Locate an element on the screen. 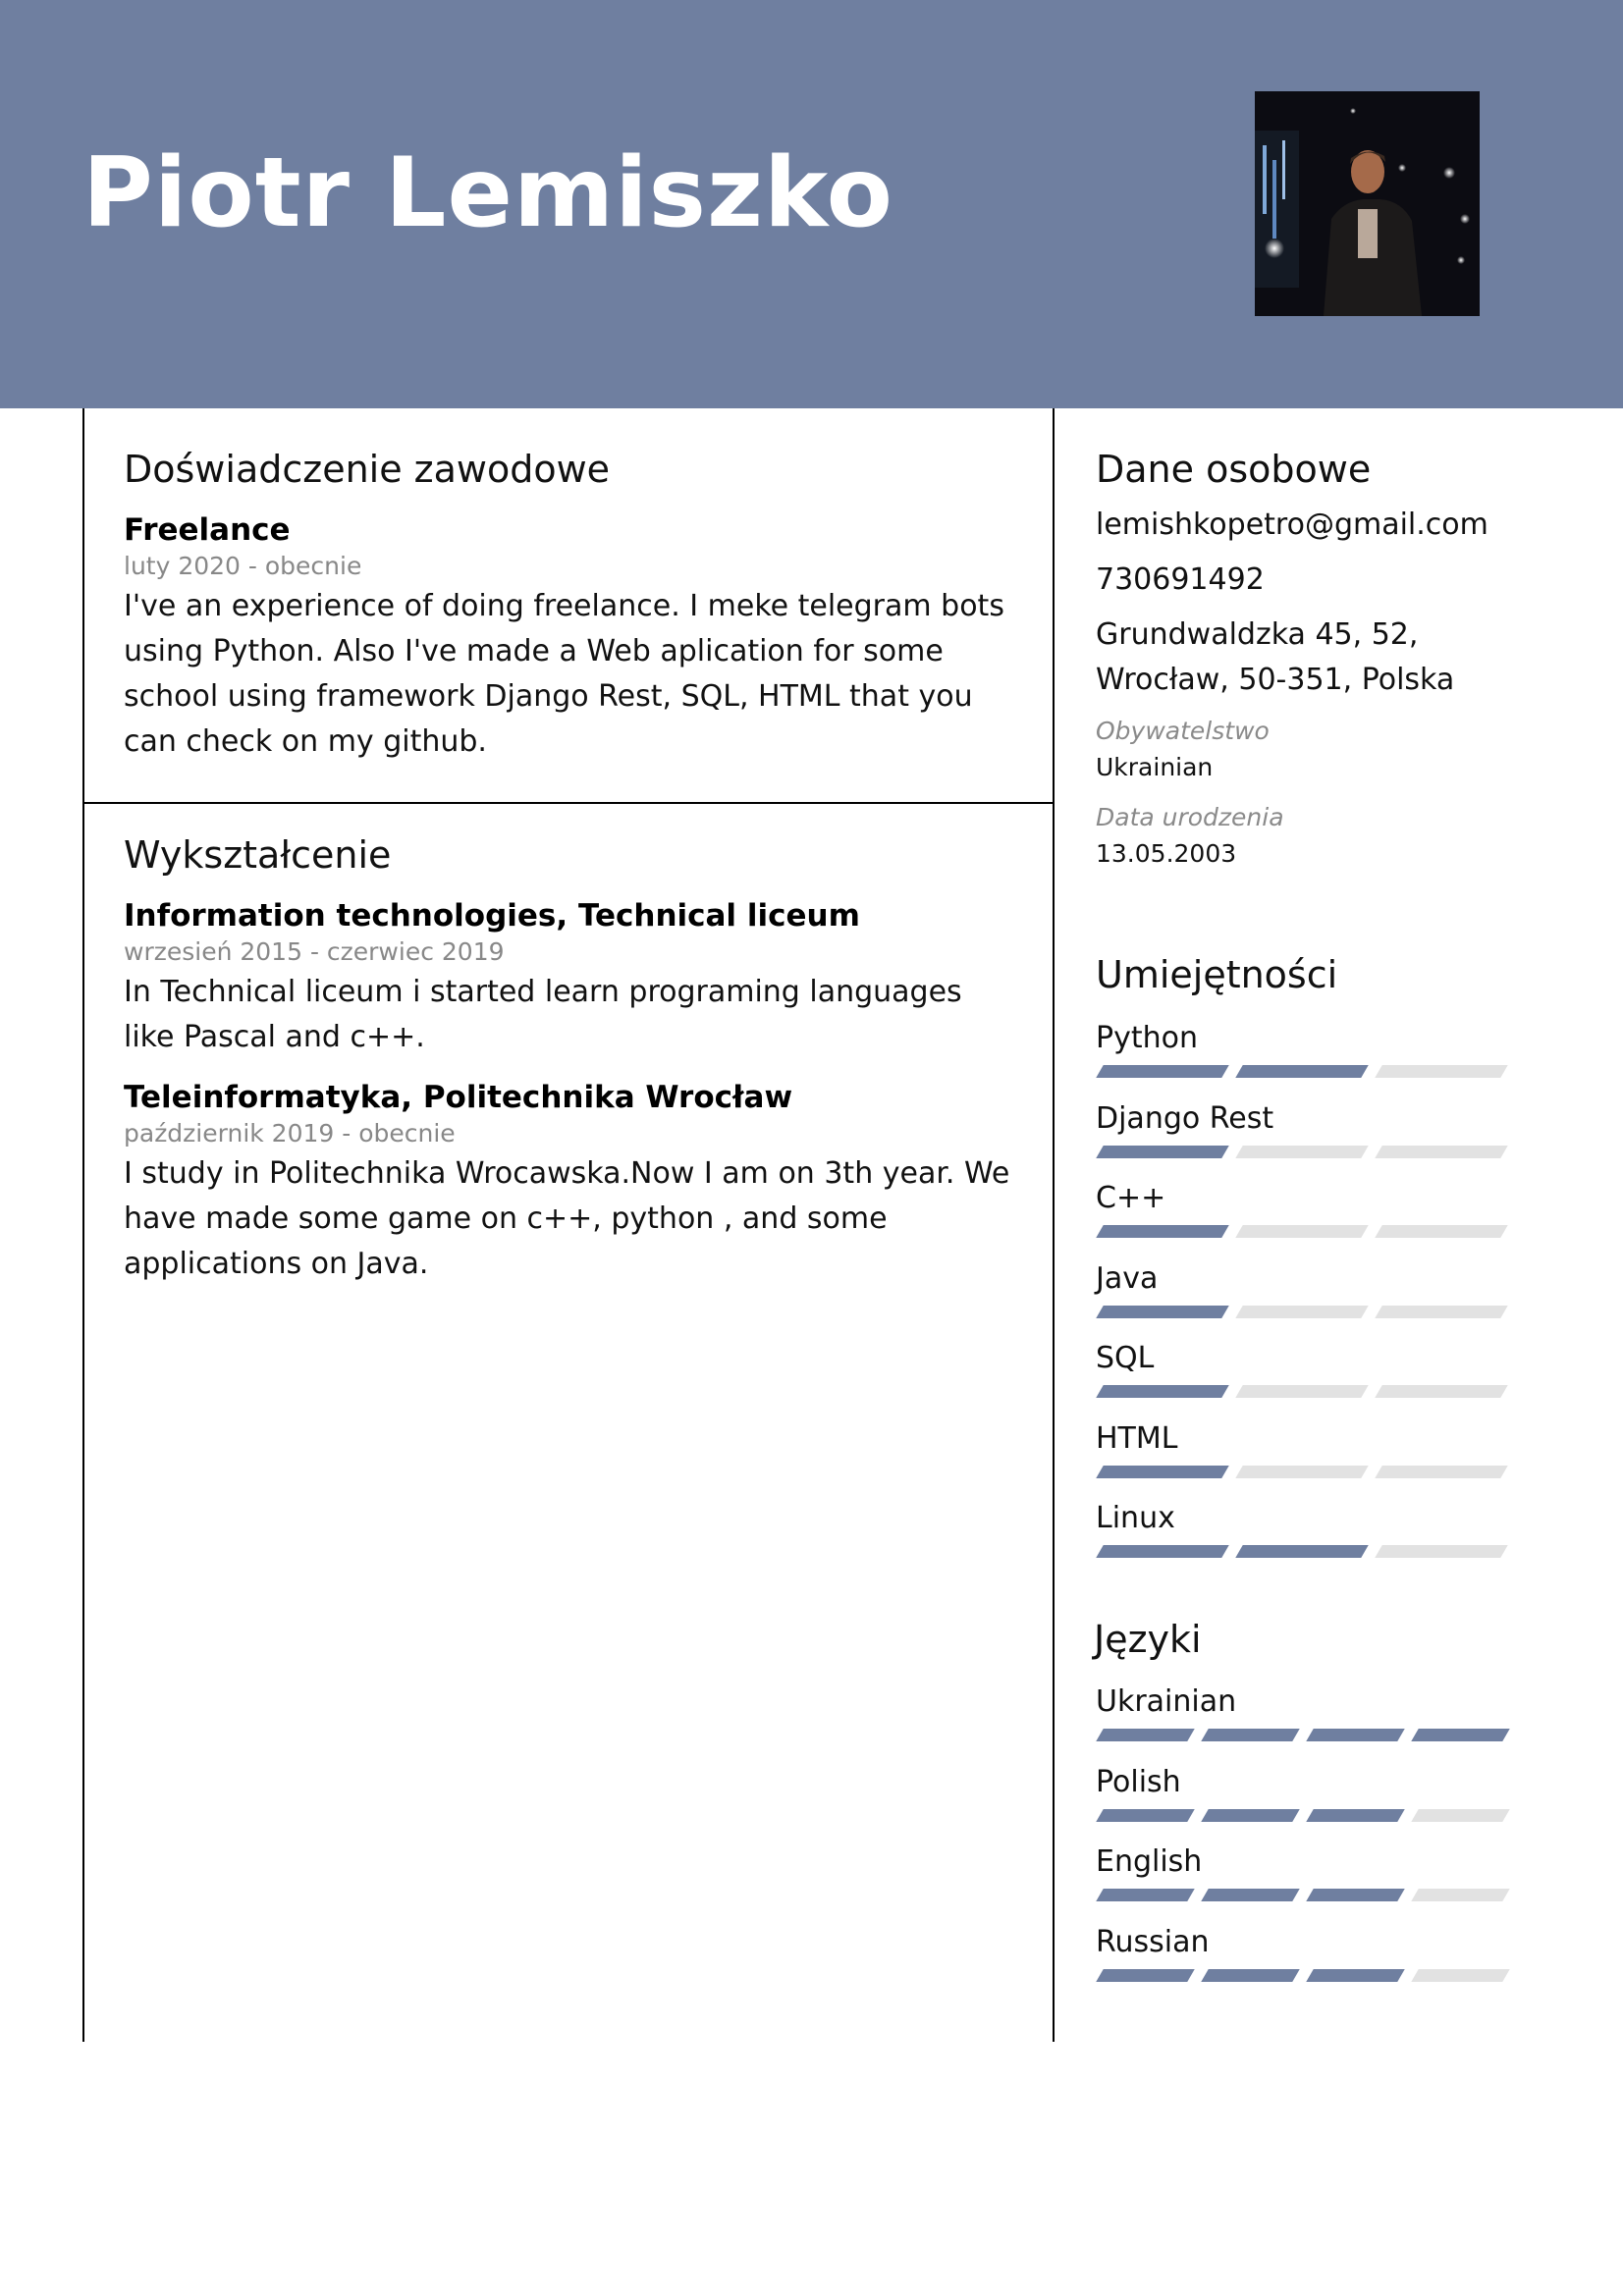  language-name: Polish is located at coordinates (1138, 1781).